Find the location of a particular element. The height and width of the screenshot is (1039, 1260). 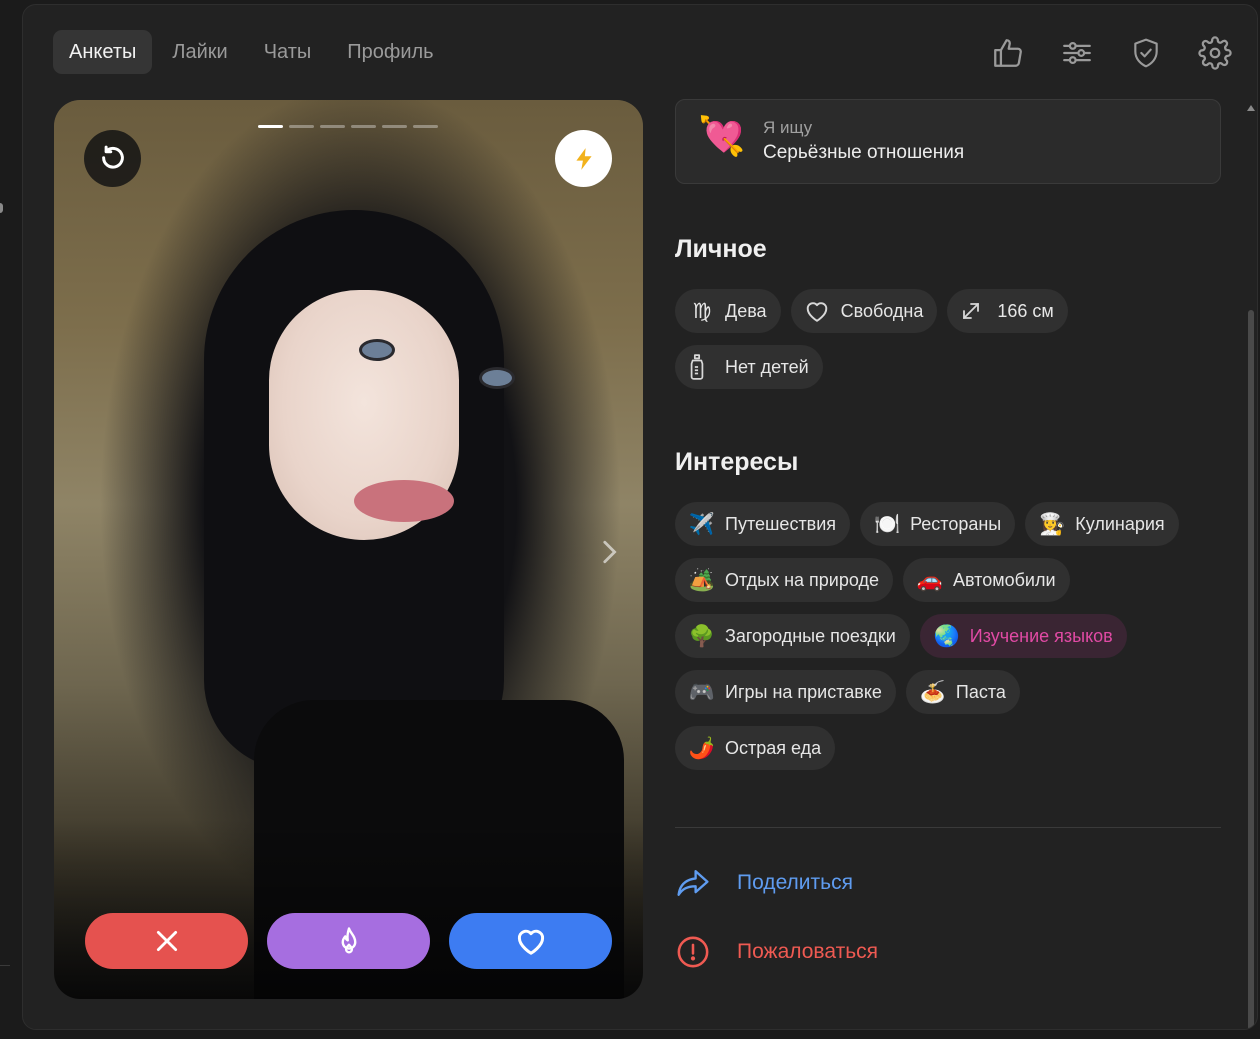

share-link: Поделиться is located at coordinates (764, 883).